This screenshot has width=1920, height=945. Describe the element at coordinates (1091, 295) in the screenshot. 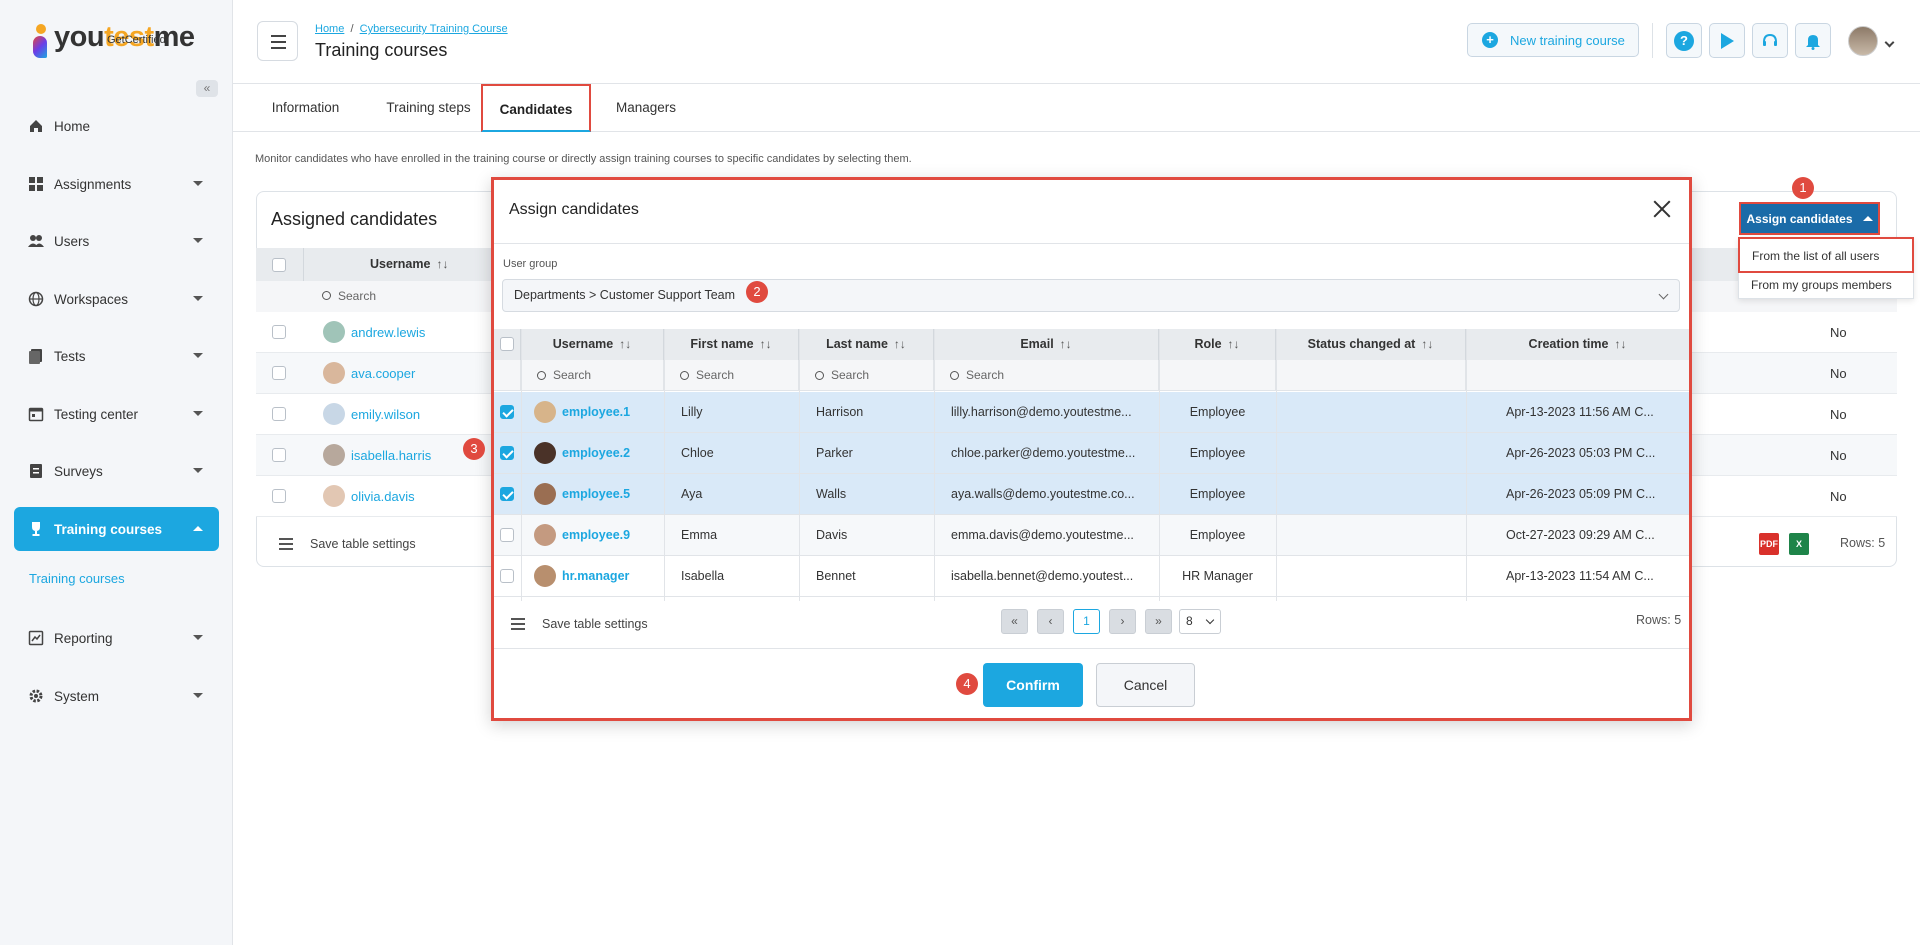

I see `user-group-select: Departments > Customer Support Team` at that location.